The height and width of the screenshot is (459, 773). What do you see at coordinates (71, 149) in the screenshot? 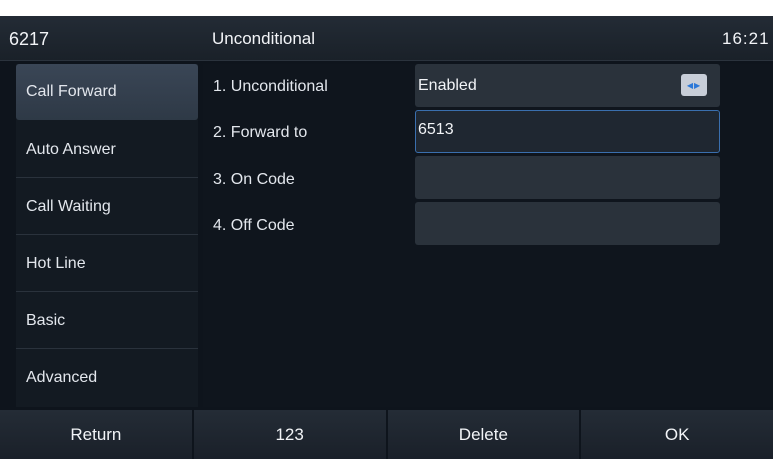
I see `sidebar-item-label: Auto Answer` at bounding box center [71, 149].